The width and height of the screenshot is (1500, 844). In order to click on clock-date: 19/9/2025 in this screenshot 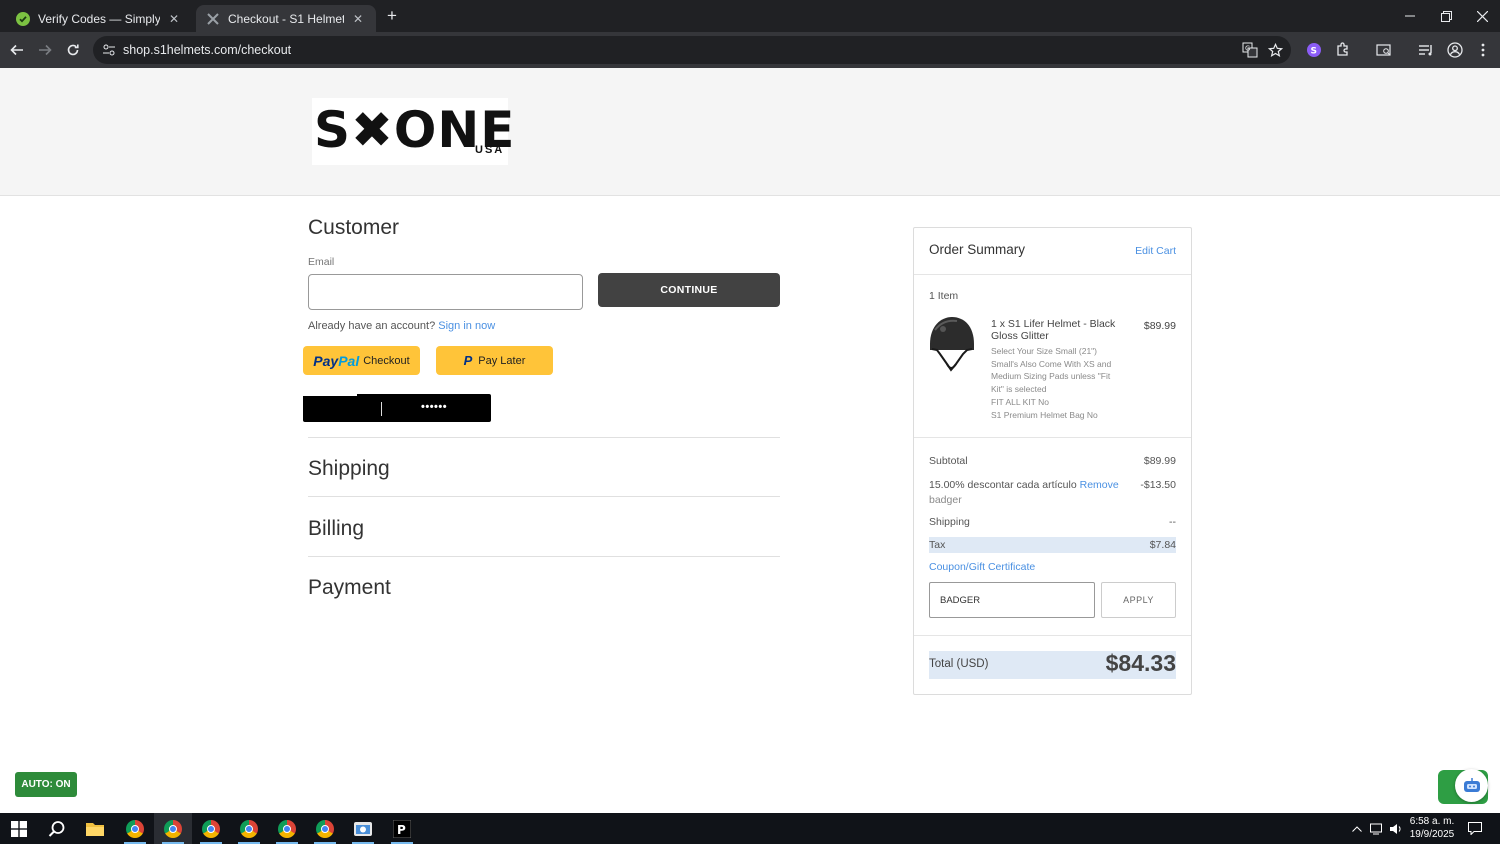, I will do `click(1432, 834)`.